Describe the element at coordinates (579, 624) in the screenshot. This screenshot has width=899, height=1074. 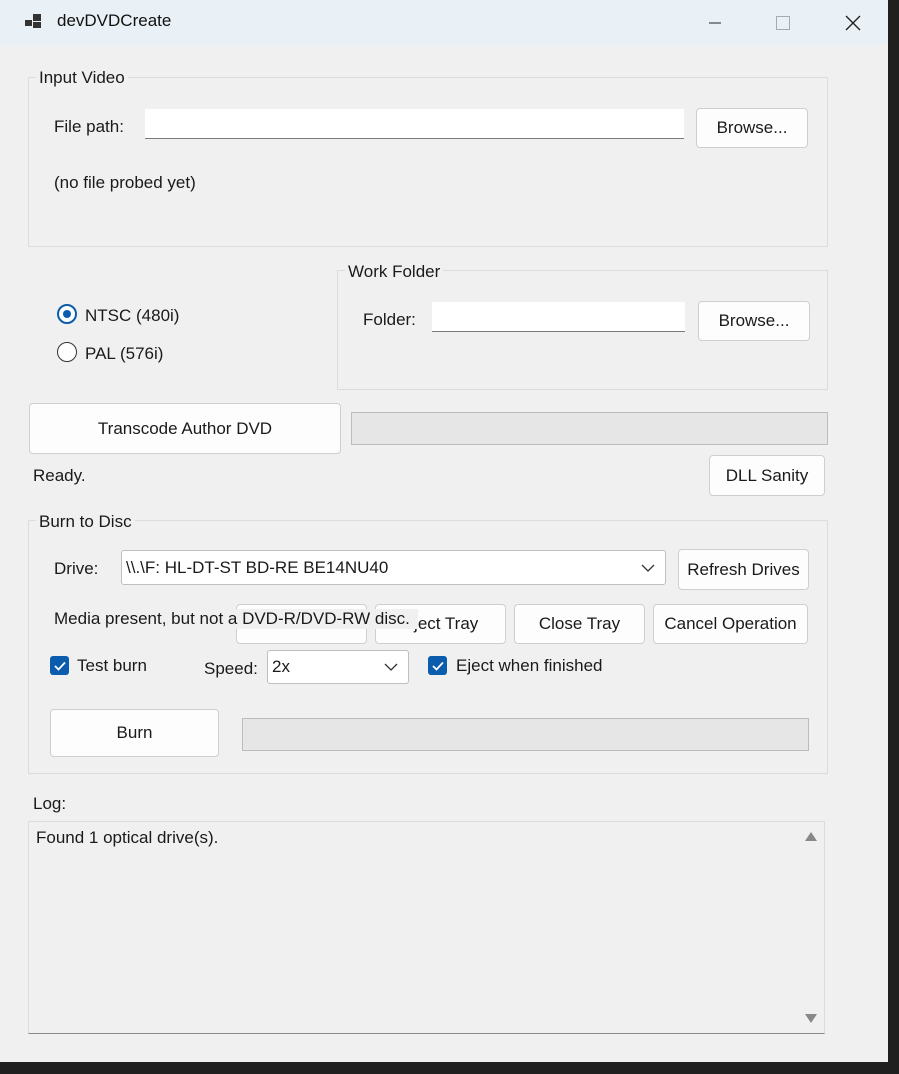
I see `close-tray-button: Close Tray` at that location.